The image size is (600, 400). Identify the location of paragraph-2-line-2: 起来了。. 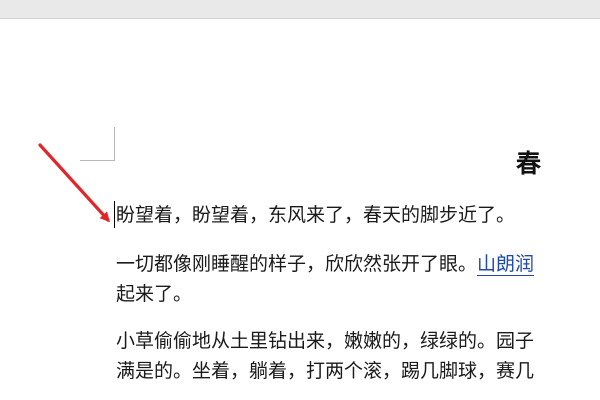
(154, 294).